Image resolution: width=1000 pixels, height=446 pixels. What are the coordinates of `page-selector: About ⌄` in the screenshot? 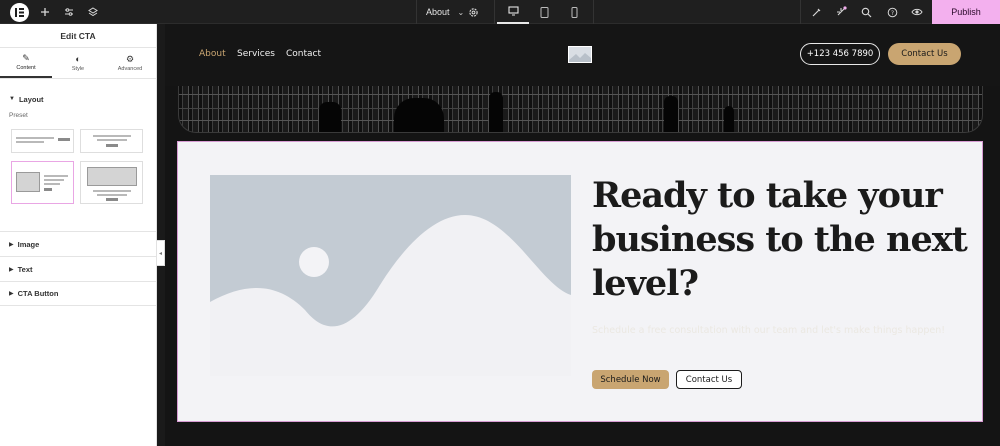 It's located at (455, 12).